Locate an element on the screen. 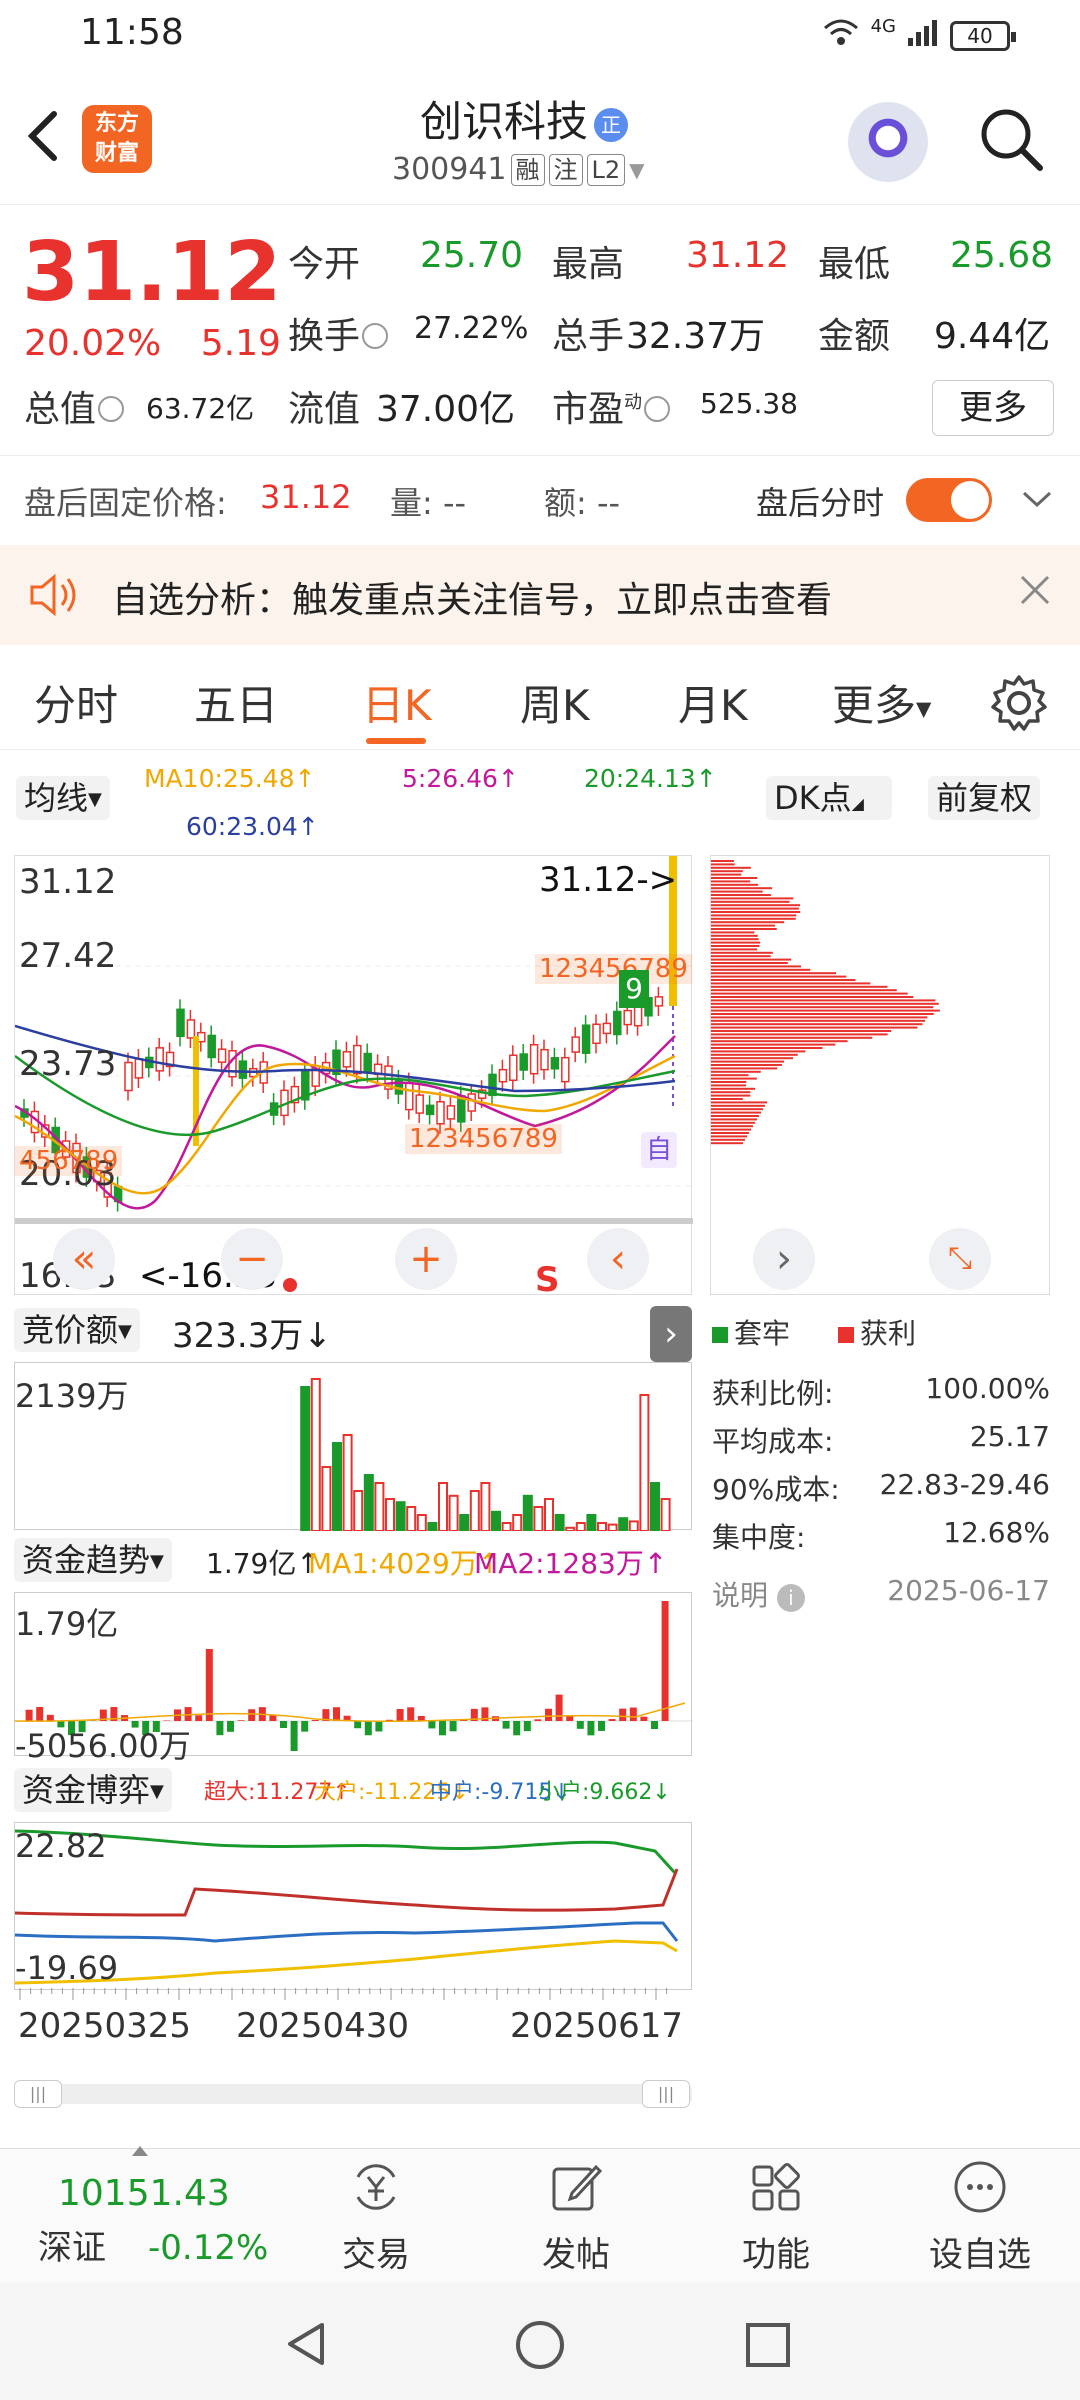 The image size is (1080, 2400). after-hours-toggle is located at coordinates (949, 500).